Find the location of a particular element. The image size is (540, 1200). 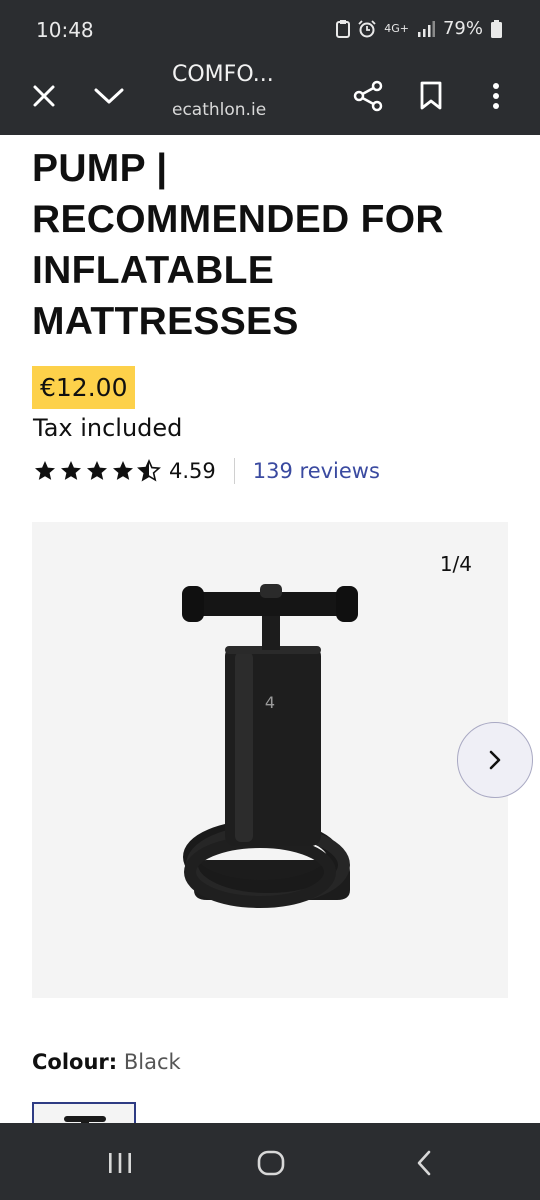

battery-percent: 79% is located at coordinates (462, 28).